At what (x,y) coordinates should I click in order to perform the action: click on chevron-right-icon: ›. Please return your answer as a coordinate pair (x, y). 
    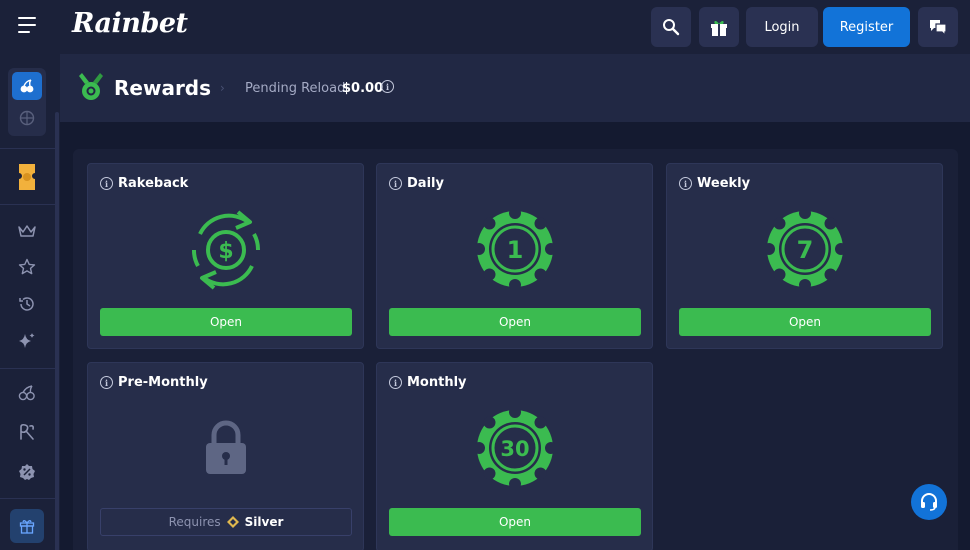
    Looking at the image, I should click on (222, 88).